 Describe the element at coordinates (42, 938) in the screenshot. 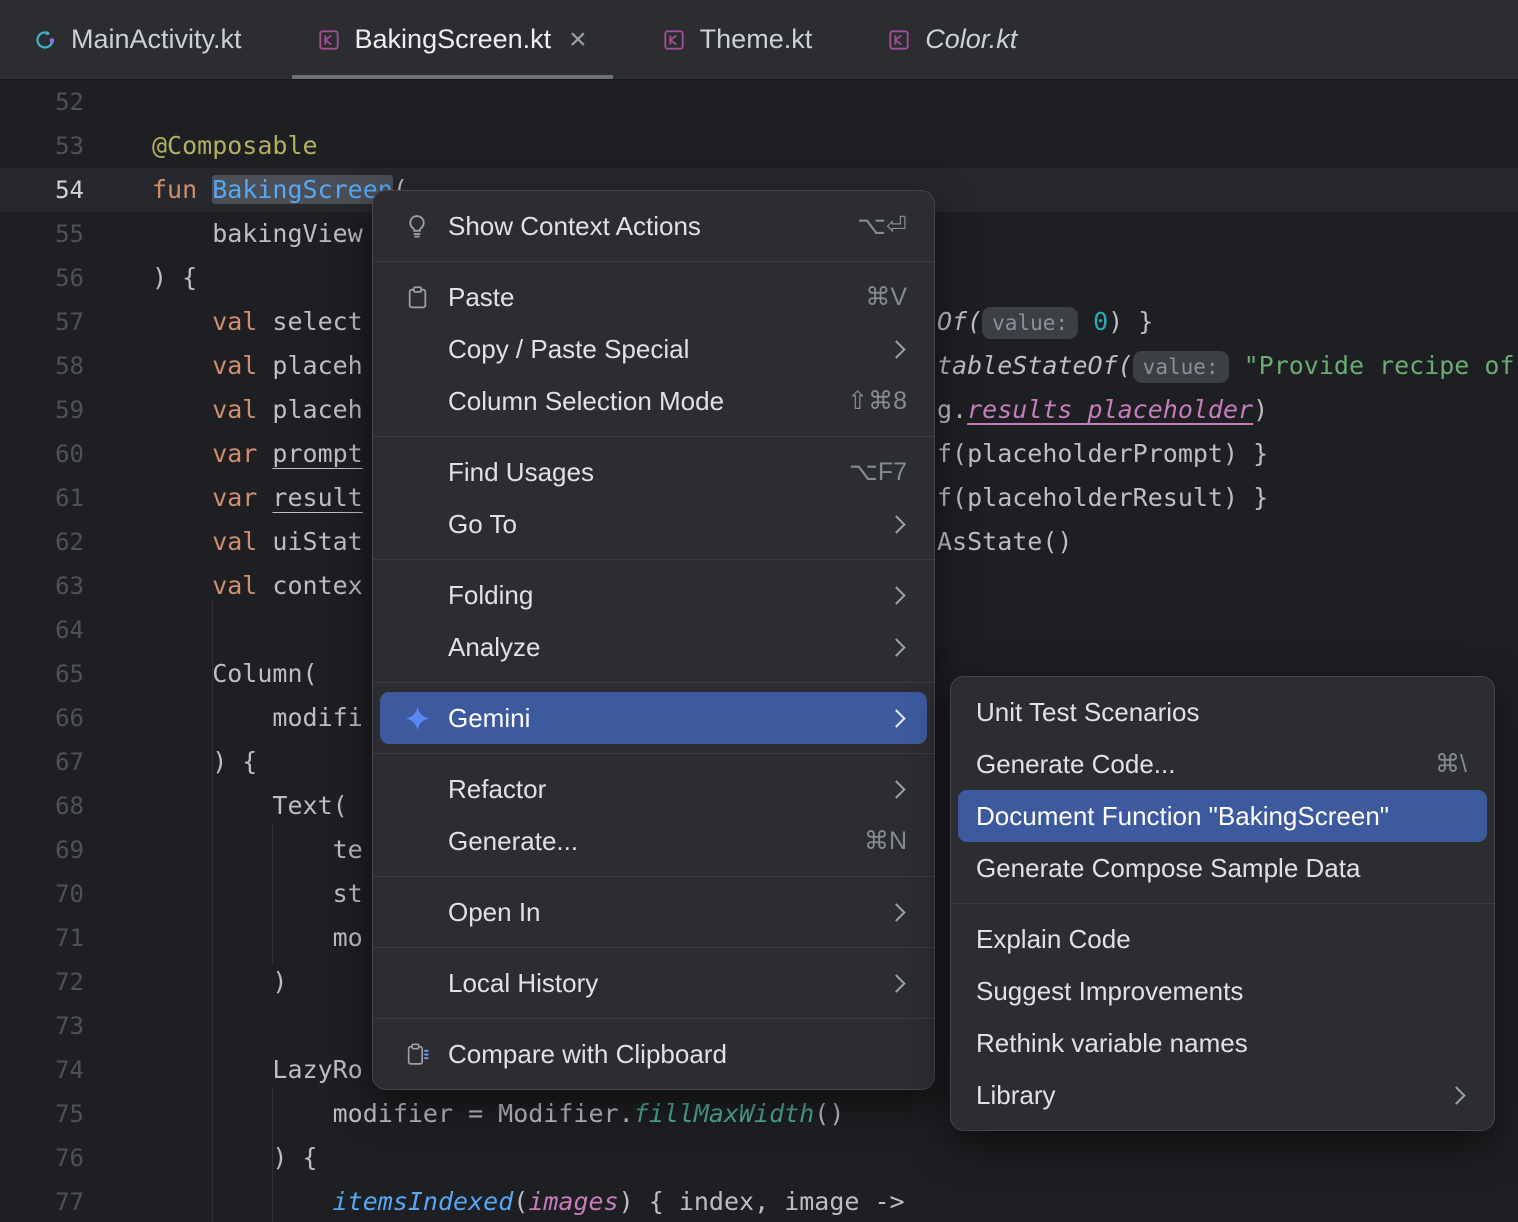

I see `line-number: 71` at that location.